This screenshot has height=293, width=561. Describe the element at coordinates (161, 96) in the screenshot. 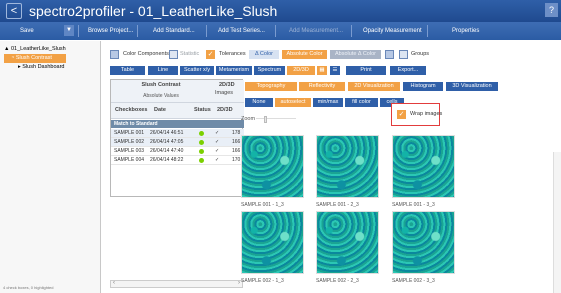

I see `table-group-subtitle: Absolute Values` at that location.